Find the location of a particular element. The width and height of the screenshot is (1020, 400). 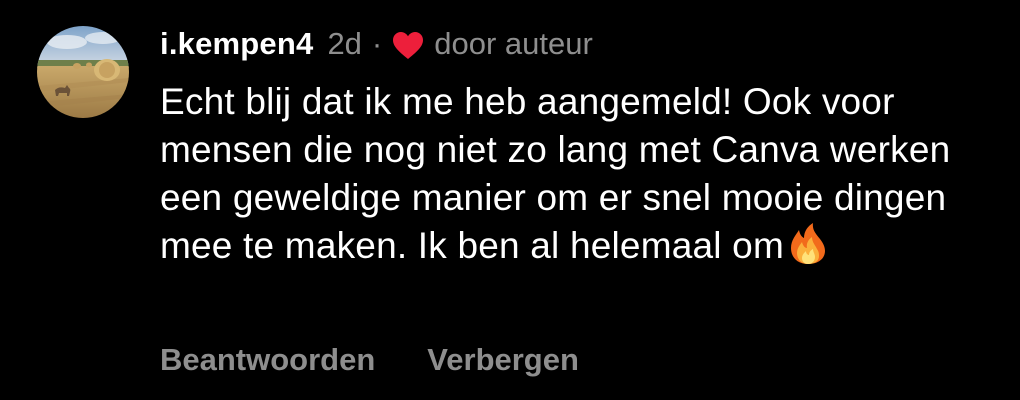

timestamp: 2d is located at coordinates (344, 43).